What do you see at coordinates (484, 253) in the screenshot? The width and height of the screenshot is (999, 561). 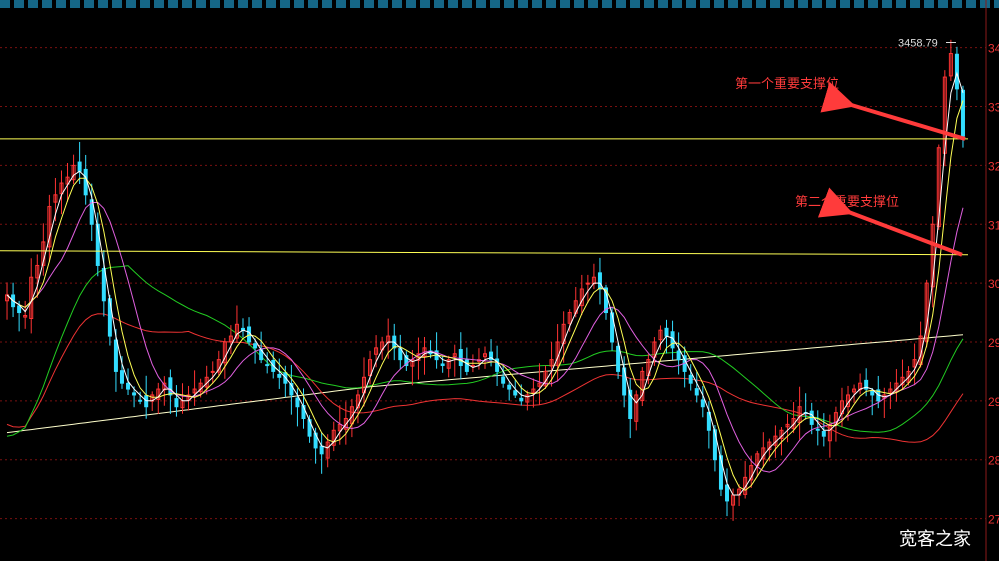 I see `support-line-second` at bounding box center [484, 253].